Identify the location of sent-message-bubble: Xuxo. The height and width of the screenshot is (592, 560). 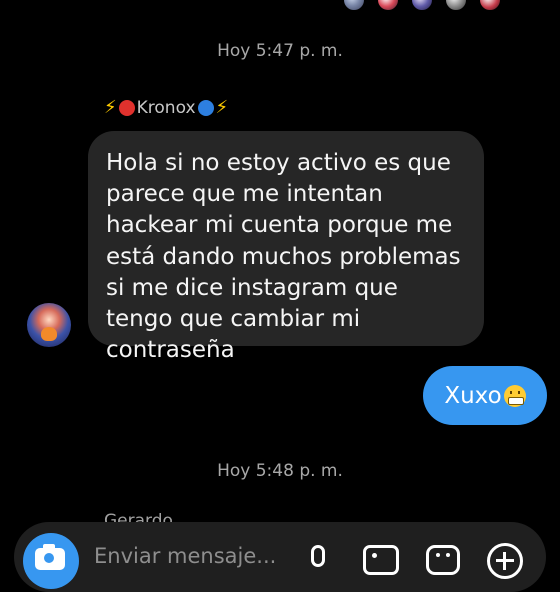
(485, 395).